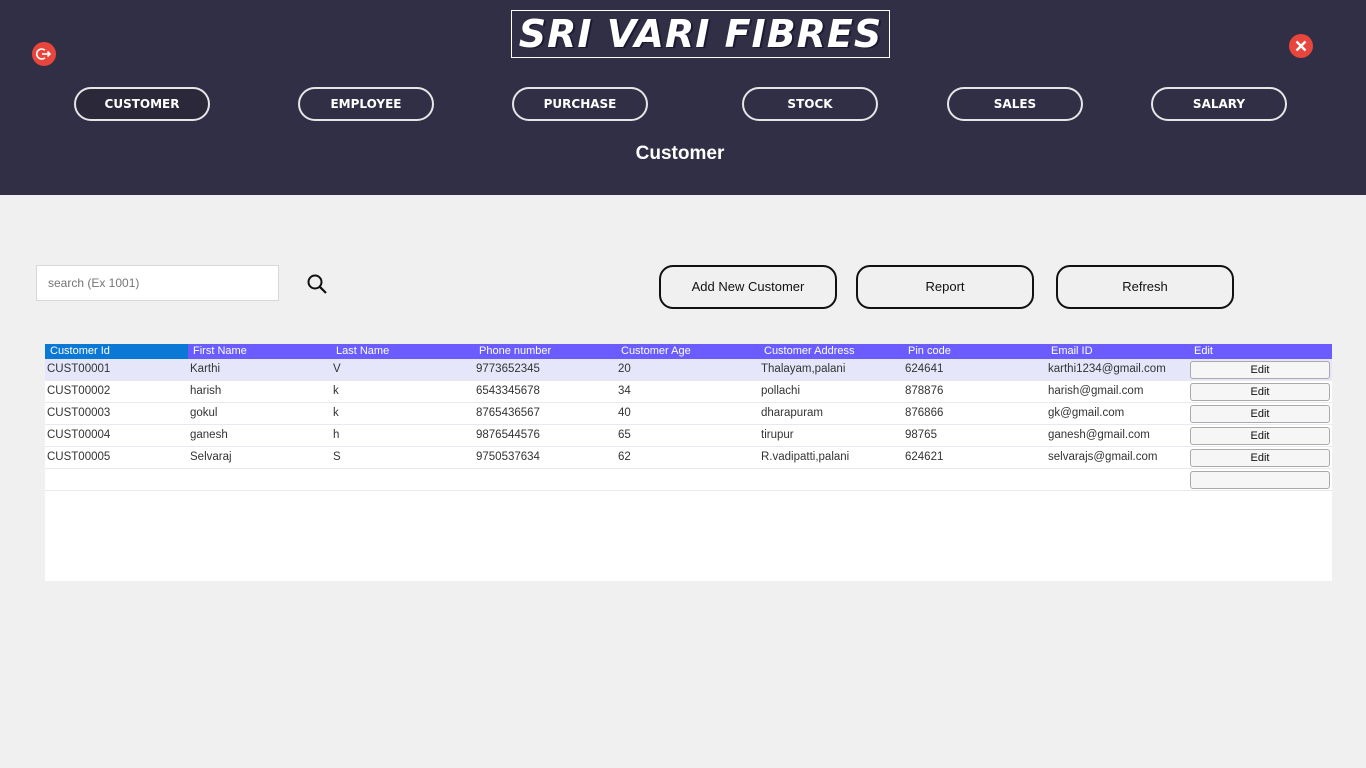  What do you see at coordinates (624, 391) in the screenshot?
I see `cell-customer-age: 34` at bounding box center [624, 391].